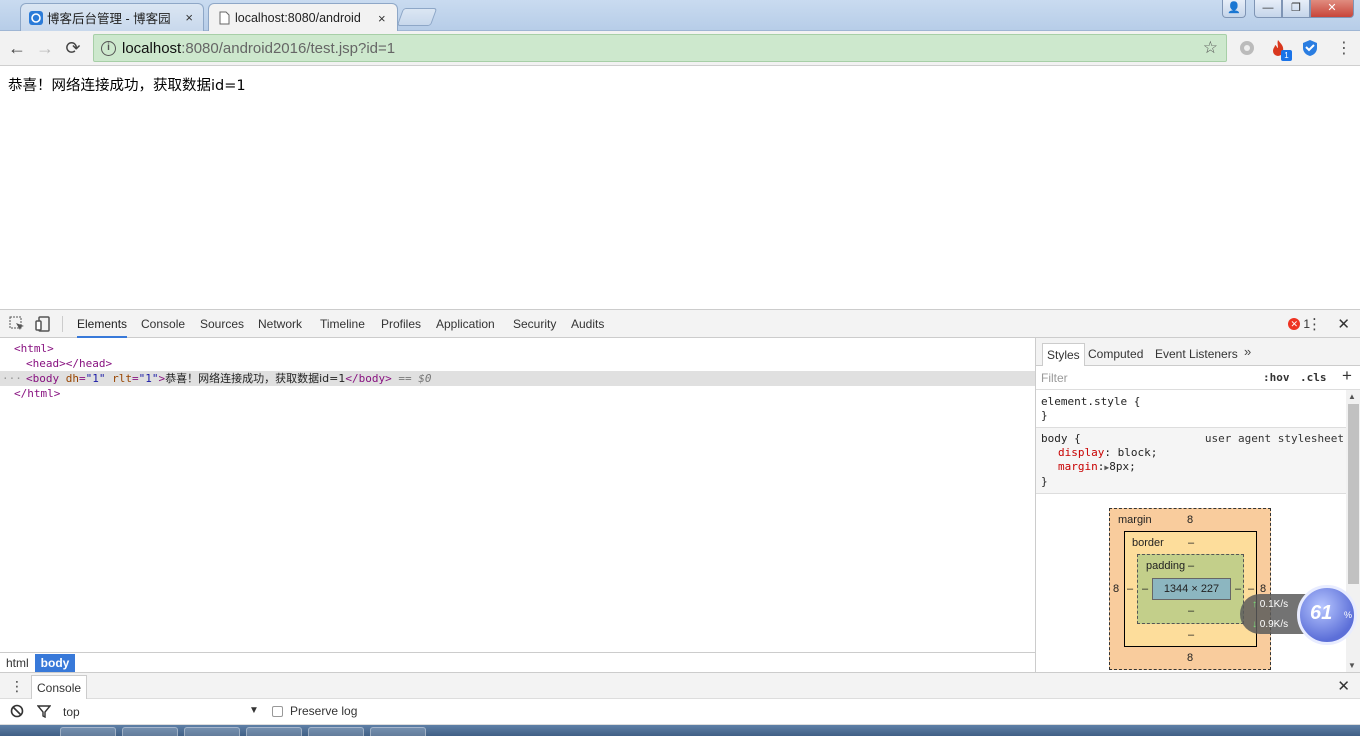 This screenshot has height=736, width=1360. I want to click on speed-ball-widget: 61 %, so click(1327, 615).